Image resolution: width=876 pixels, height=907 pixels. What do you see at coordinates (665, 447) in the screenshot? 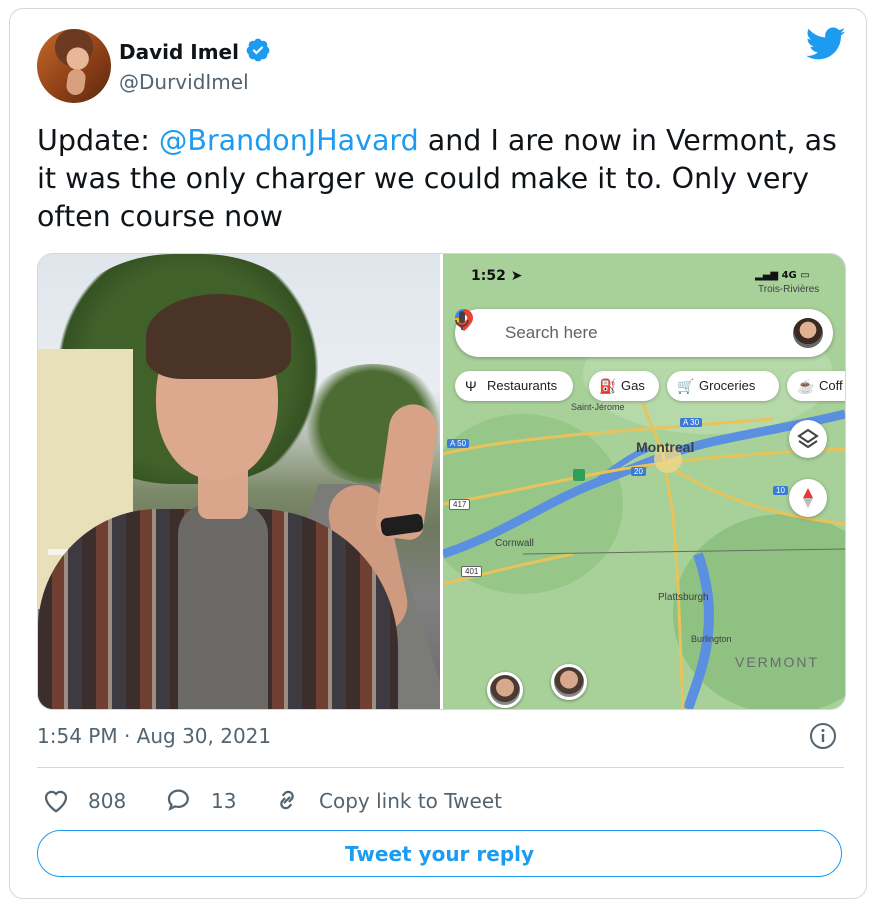
I see `map-label-montreal: Montreal` at bounding box center [665, 447].